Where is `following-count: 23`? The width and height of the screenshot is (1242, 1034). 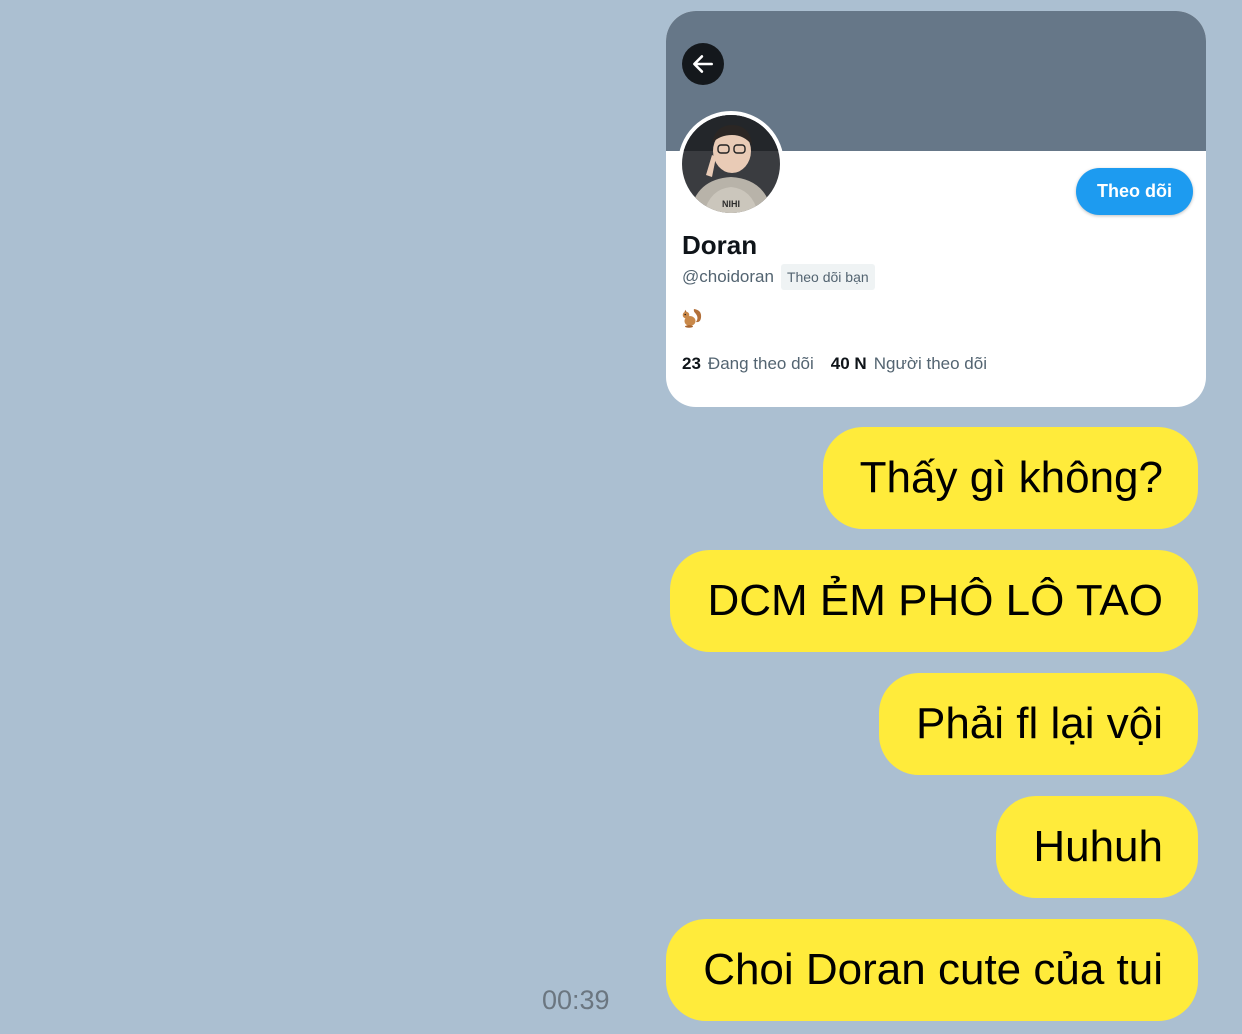
following-count: 23 is located at coordinates (691, 364).